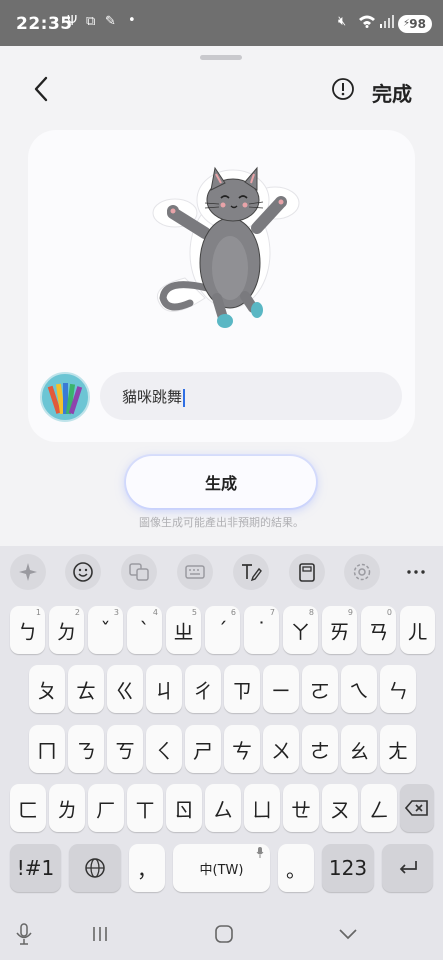 Image resolution: width=443 pixels, height=960 pixels. Describe the element at coordinates (398, 749) in the screenshot. I see `key: ㄤ` at that location.